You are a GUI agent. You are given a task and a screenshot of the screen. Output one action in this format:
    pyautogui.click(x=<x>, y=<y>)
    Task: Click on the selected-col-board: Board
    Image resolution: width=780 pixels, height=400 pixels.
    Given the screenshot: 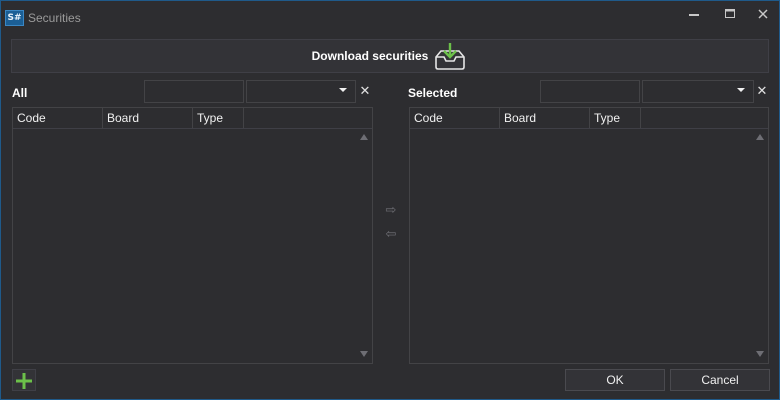 What is the action you would take?
    pyautogui.click(x=545, y=118)
    